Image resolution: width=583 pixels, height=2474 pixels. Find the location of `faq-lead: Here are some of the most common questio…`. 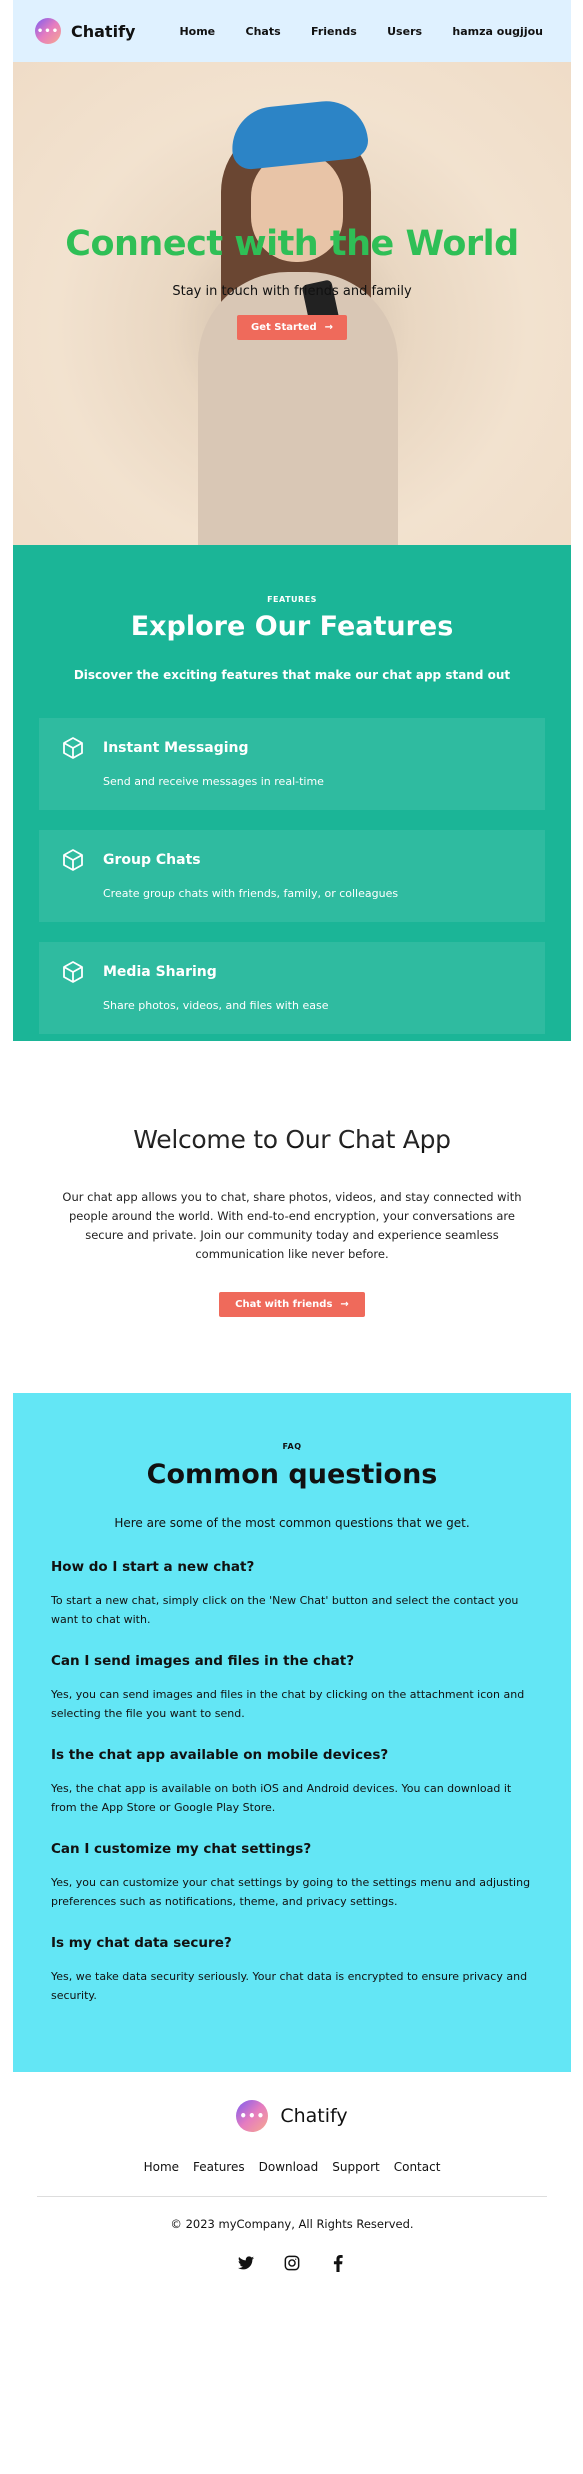

faq-lead: Here are some of the most common questio… is located at coordinates (292, 1523).